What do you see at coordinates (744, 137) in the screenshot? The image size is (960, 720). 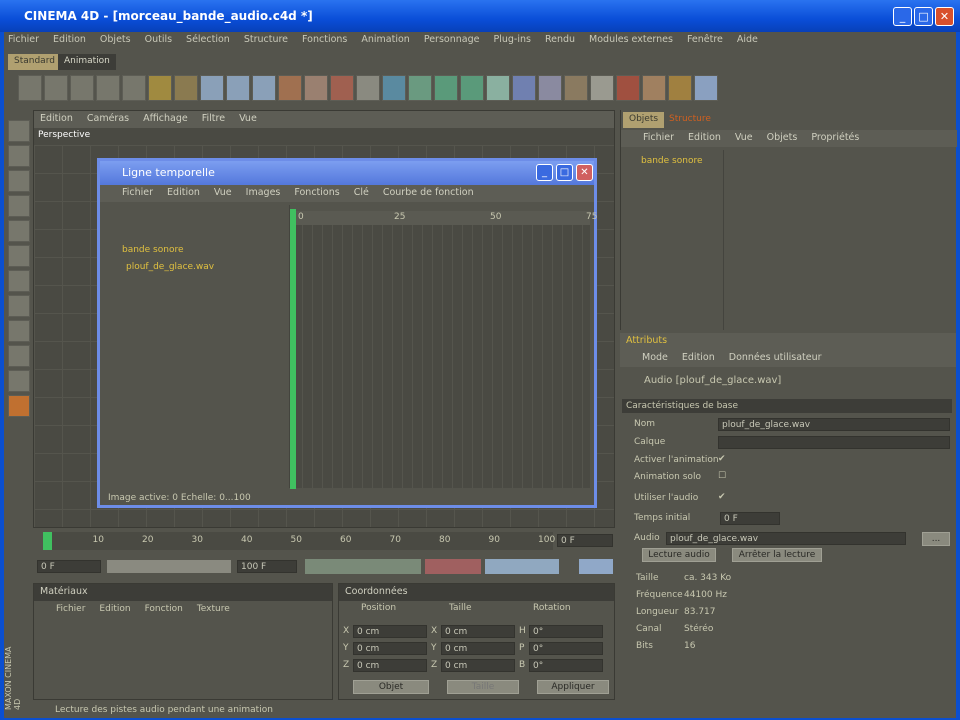 I see `objects-menu-item: Vue` at bounding box center [744, 137].